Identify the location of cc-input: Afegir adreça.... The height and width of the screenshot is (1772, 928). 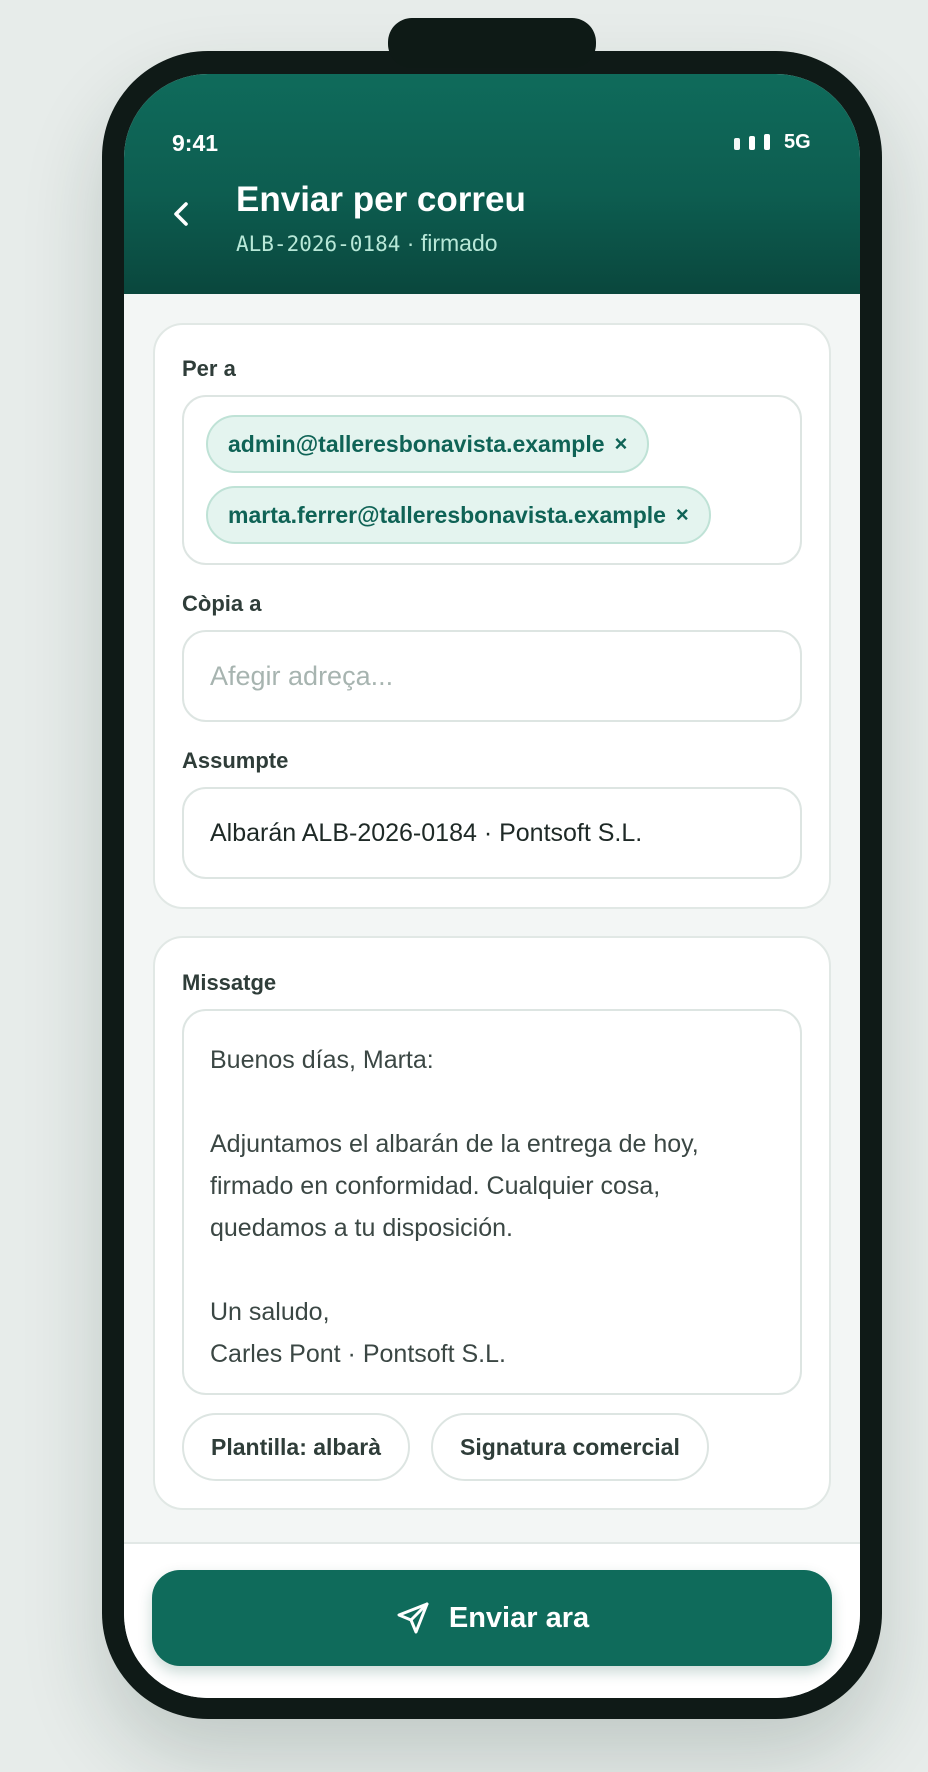
(492, 676).